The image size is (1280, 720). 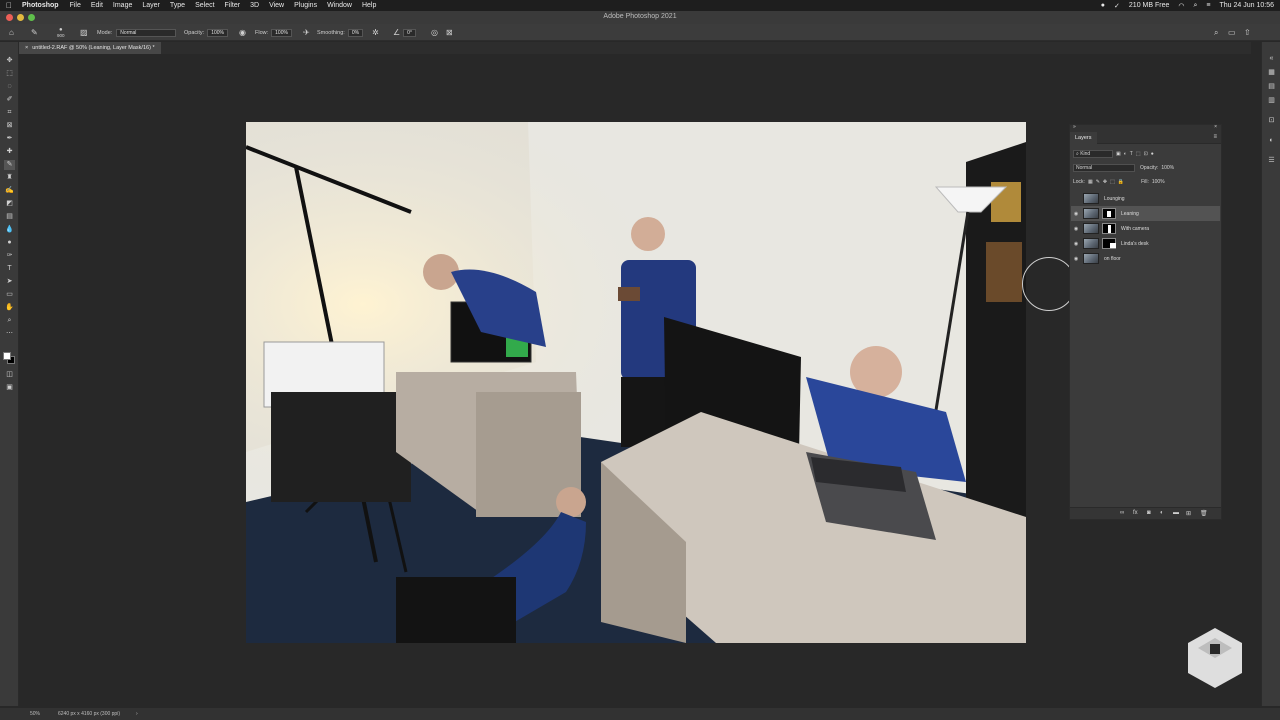 What do you see at coordinates (75, 5) in the screenshot?
I see `menu-file: File` at bounding box center [75, 5].